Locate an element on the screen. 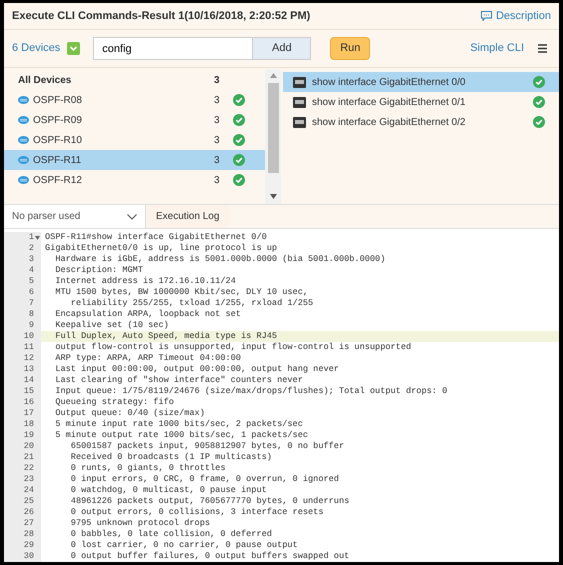  code-line: 5 minute output rate 1000 bits/sec, 1 packets/sec is located at coordinates (181, 435).